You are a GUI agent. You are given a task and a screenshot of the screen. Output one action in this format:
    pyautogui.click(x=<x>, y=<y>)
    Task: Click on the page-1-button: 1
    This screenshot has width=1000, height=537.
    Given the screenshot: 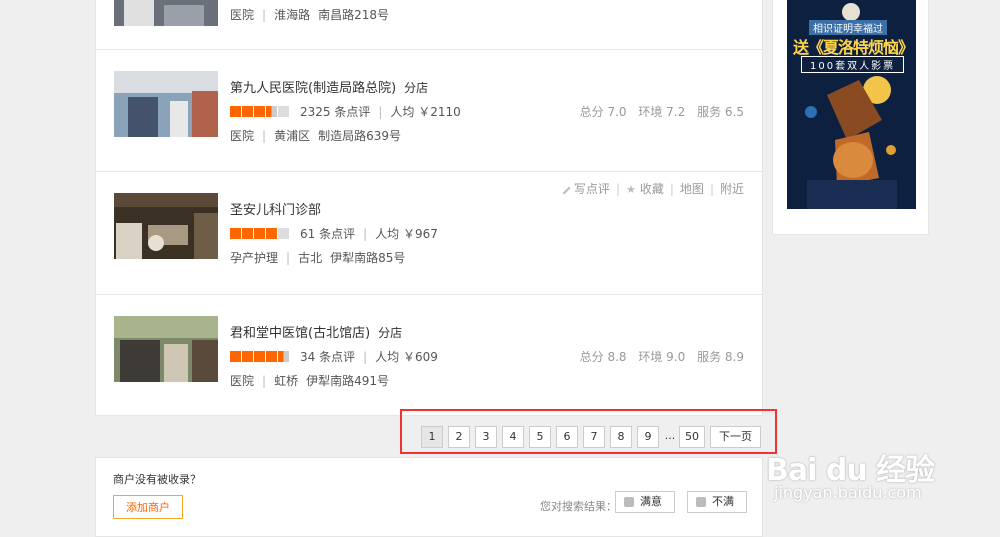 What is the action you would take?
    pyautogui.click(x=432, y=437)
    